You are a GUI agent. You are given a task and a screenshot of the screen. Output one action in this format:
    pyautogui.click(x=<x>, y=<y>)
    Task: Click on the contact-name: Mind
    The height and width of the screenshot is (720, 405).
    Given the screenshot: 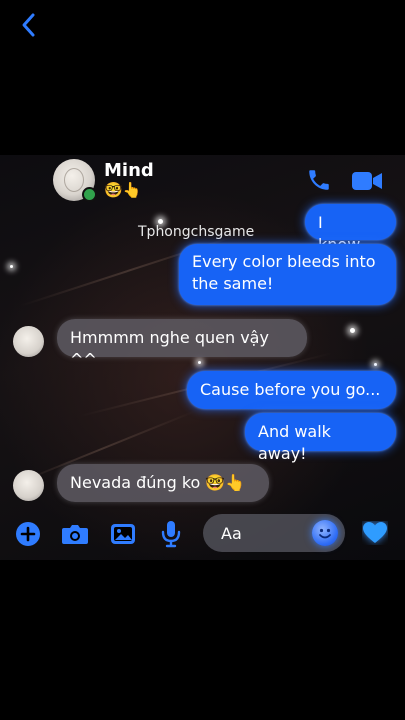 What is the action you would take?
    pyautogui.click(x=129, y=170)
    